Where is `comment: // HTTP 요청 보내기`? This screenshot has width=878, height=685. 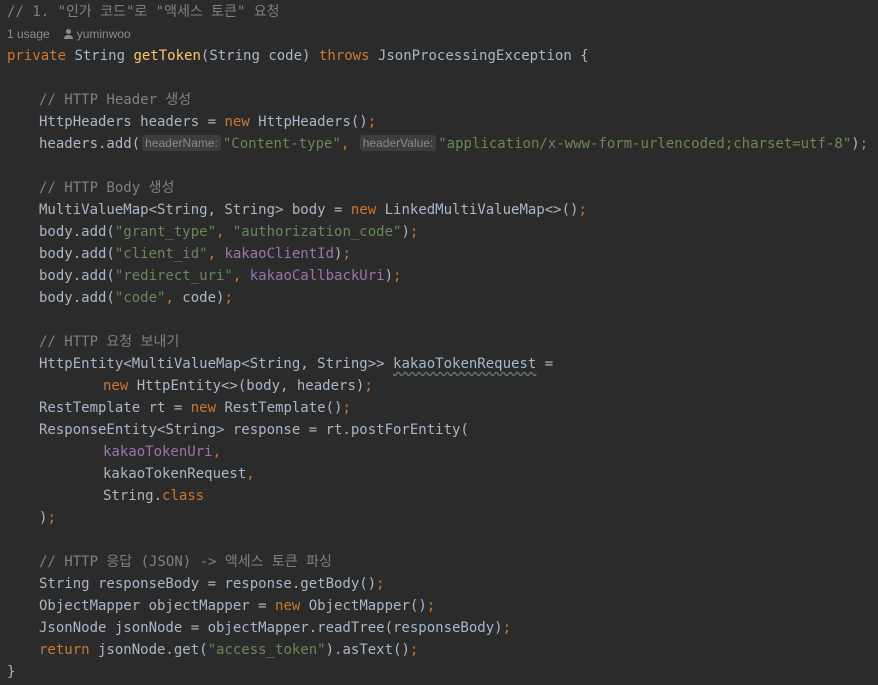 comment: // HTTP 요청 보내기 is located at coordinates (109, 342).